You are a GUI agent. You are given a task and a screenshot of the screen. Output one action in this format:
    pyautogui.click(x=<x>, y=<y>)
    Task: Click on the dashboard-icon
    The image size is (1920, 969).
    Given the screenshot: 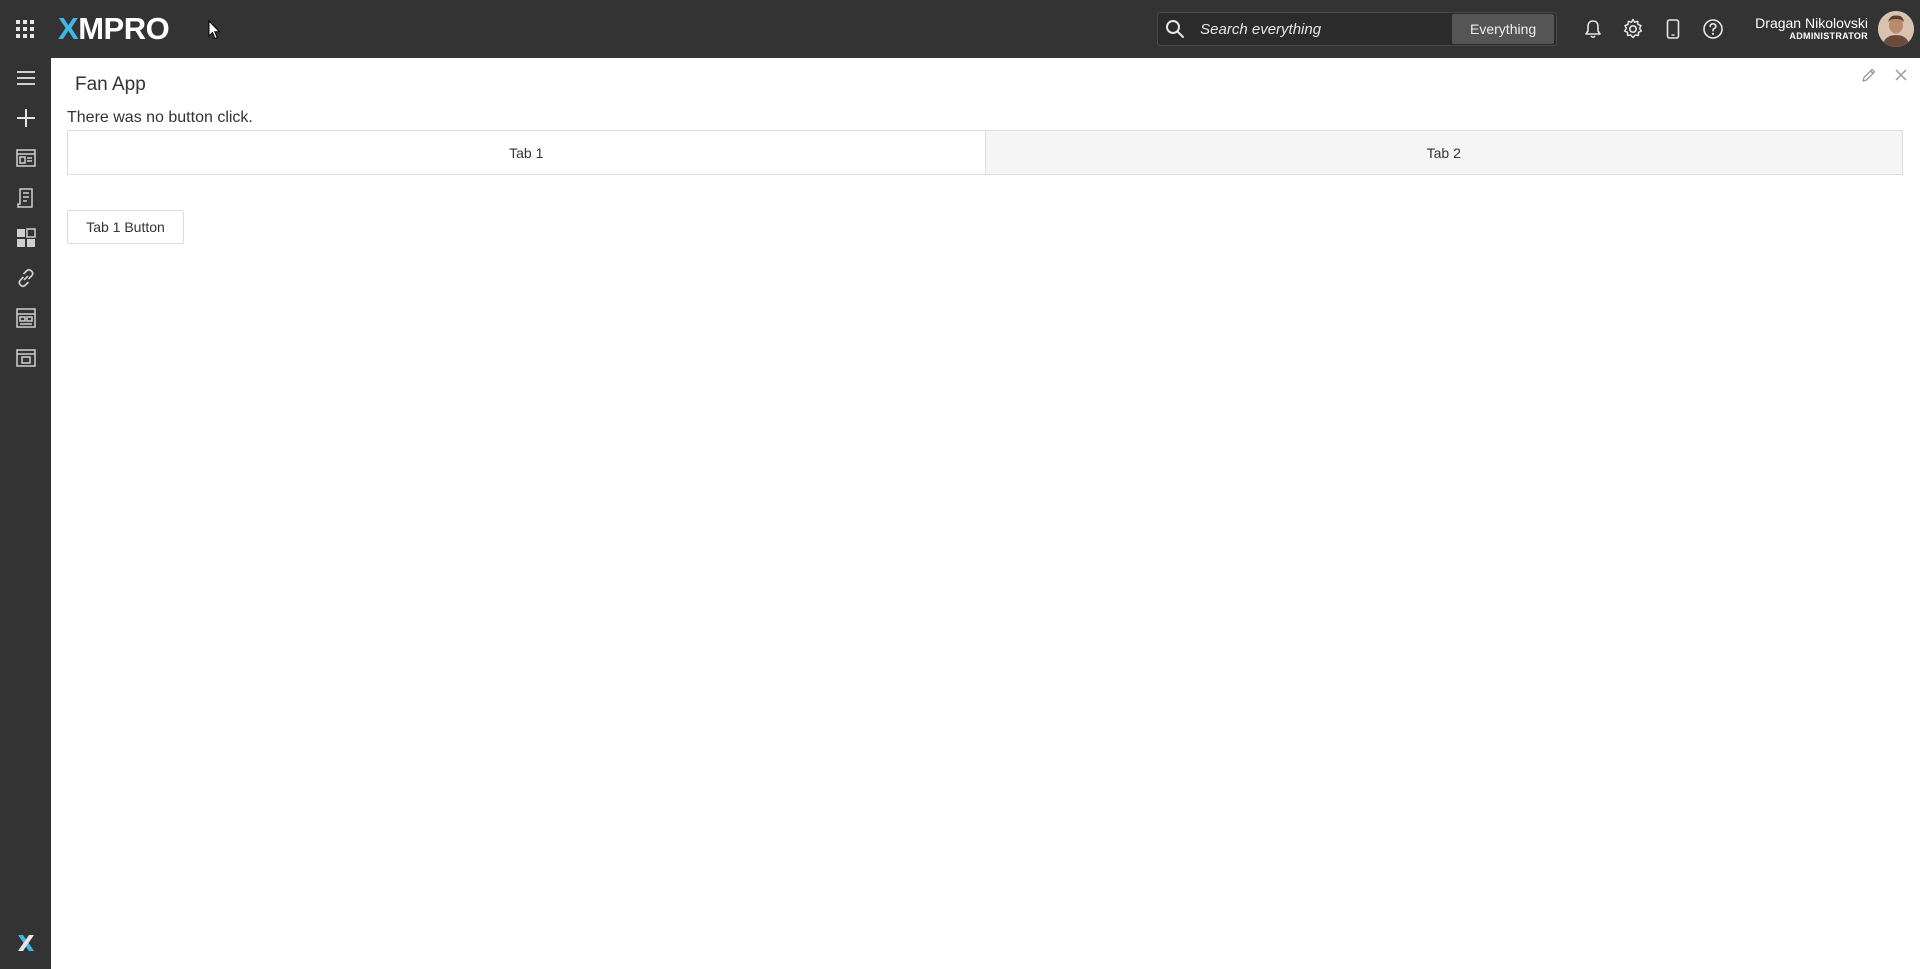 What is the action you would take?
    pyautogui.click(x=25, y=318)
    